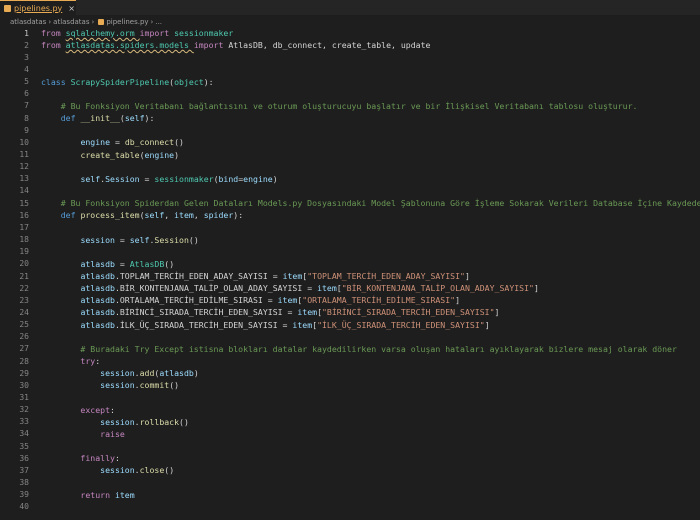 The image size is (700, 520). Describe the element at coordinates (350, 33) in the screenshot. I see `code-line: 1 from sqlalchemy.orm import sessionmaker` at that location.